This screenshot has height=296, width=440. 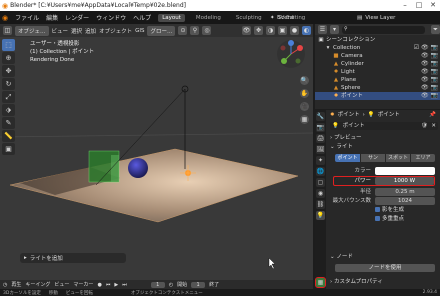 What do you see at coordinates (99, 285) in the screenshot?
I see `record-icon: ●` at bounding box center [99, 285].